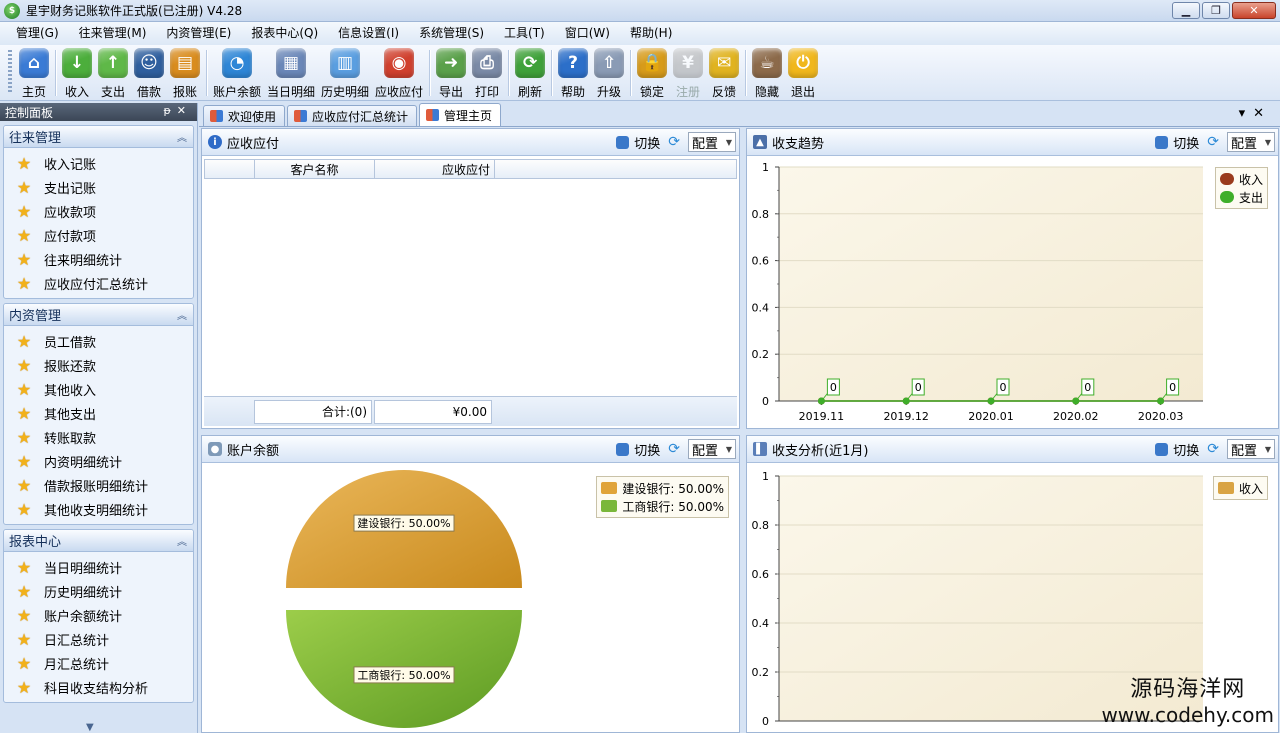 The height and width of the screenshot is (733, 1280). Describe the element at coordinates (98, 639) in the screenshot. I see `nav-item: ★ 日汇总统计` at that location.